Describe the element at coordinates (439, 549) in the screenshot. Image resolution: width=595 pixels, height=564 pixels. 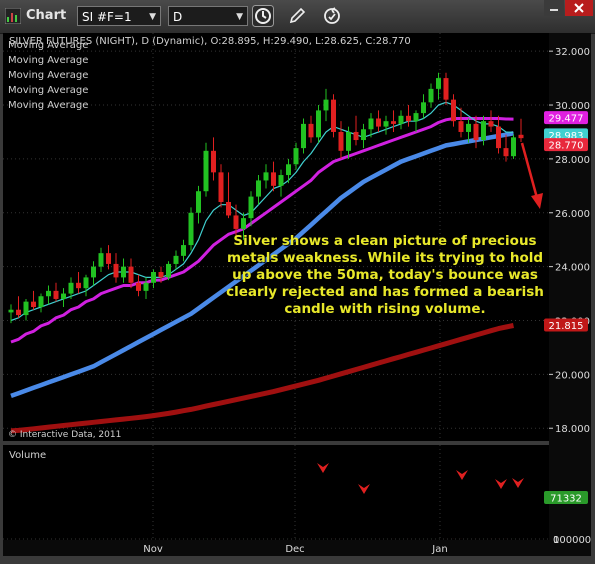
I see `time-tick-label: Jan` at that location.